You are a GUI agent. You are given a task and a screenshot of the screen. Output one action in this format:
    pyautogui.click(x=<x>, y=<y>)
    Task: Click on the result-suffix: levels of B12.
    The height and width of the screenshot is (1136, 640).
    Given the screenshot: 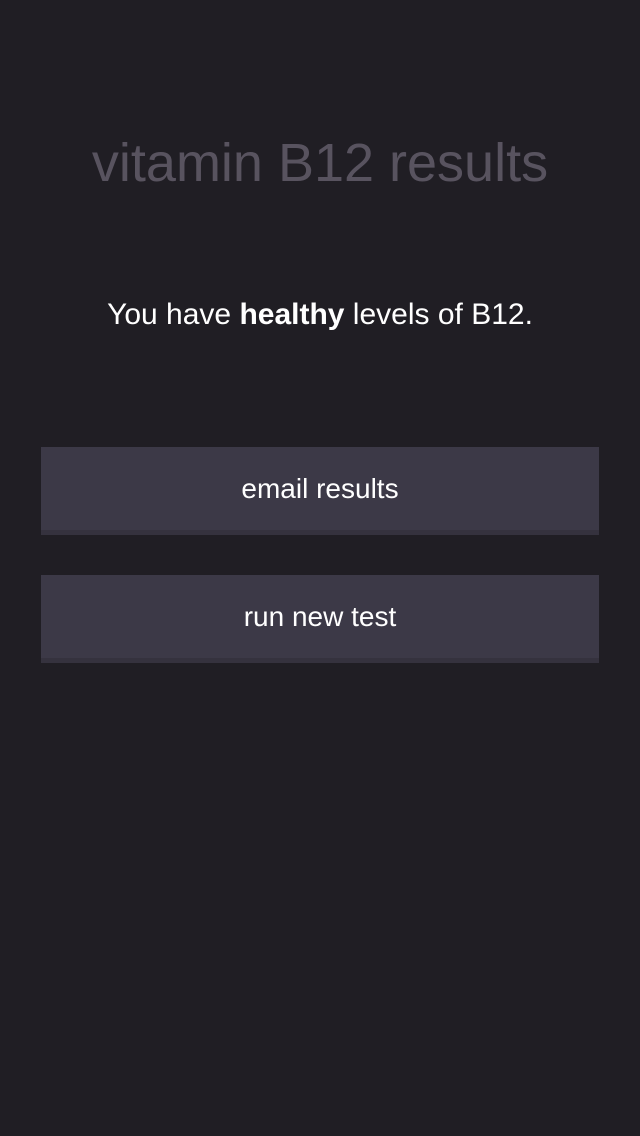 What is the action you would take?
    pyautogui.click(x=438, y=314)
    